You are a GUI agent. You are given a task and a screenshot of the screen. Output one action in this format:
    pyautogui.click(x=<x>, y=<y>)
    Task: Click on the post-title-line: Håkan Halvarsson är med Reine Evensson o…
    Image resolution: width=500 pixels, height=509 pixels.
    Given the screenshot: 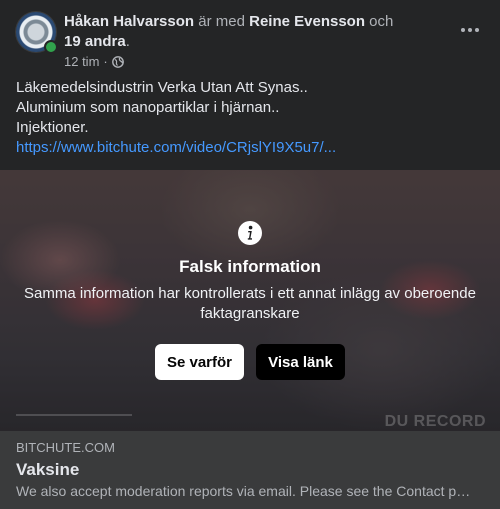 What is the action you would take?
    pyautogui.click(x=239, y=32)
    